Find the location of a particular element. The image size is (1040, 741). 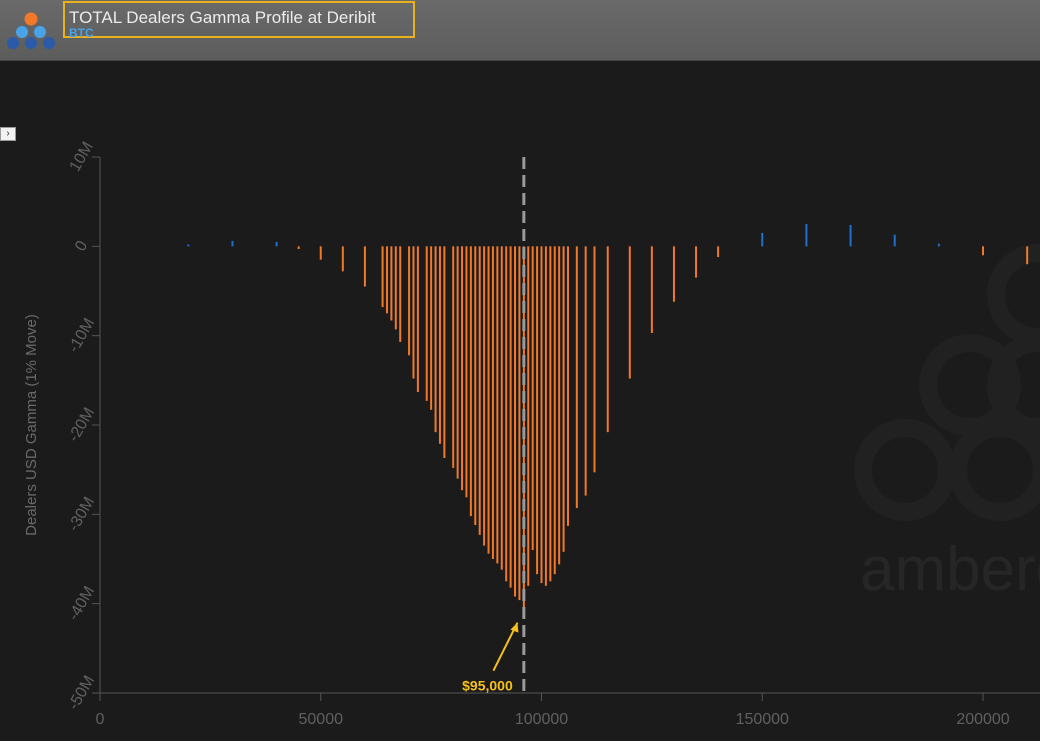

x-tick-label: 0 is located at coordinates (100, 719).